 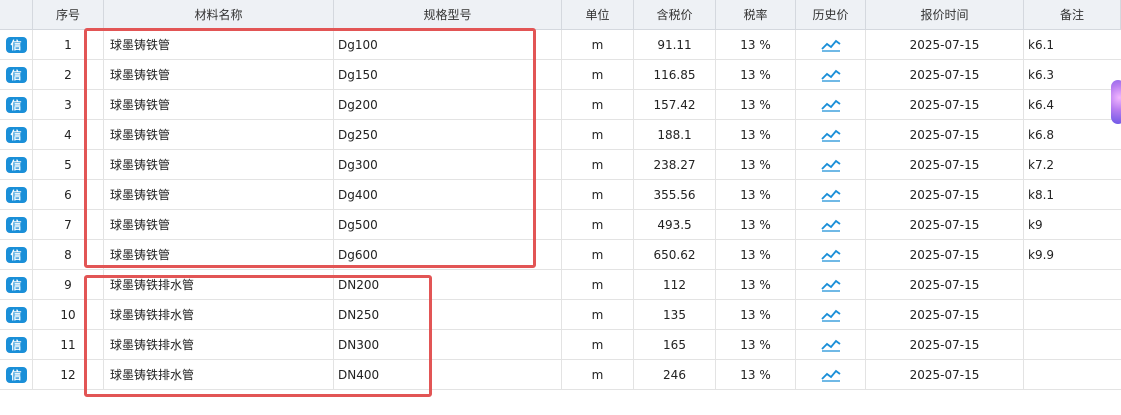 What do you see at coordinates (448, 14) in the screenshot?
I see `header-spec: 规格型号` at bounding box center [448, 14].